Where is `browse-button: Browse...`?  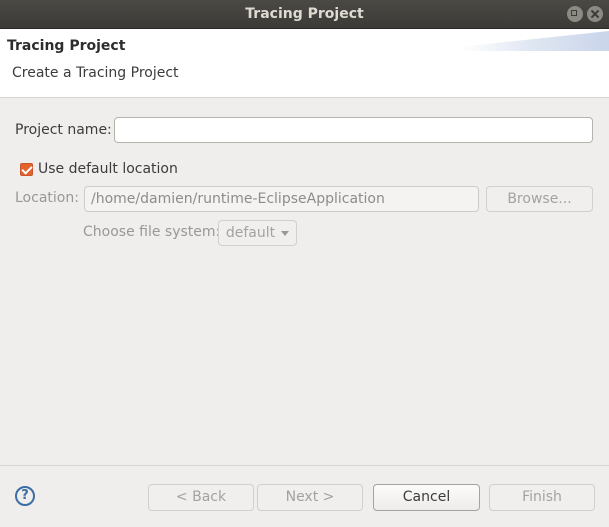 browse-button: Browse... is located at coordinates (539, 199).